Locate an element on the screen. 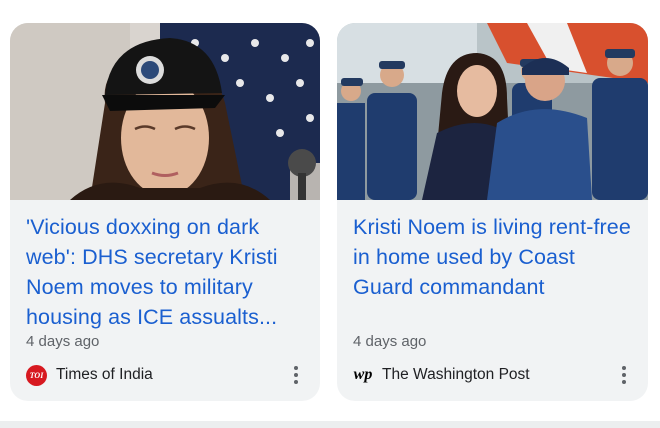 Image resolution: width=660 pixels, height=428 pixels. times-of-india-logo-icon: TOI is located at coordinates (36, 375).